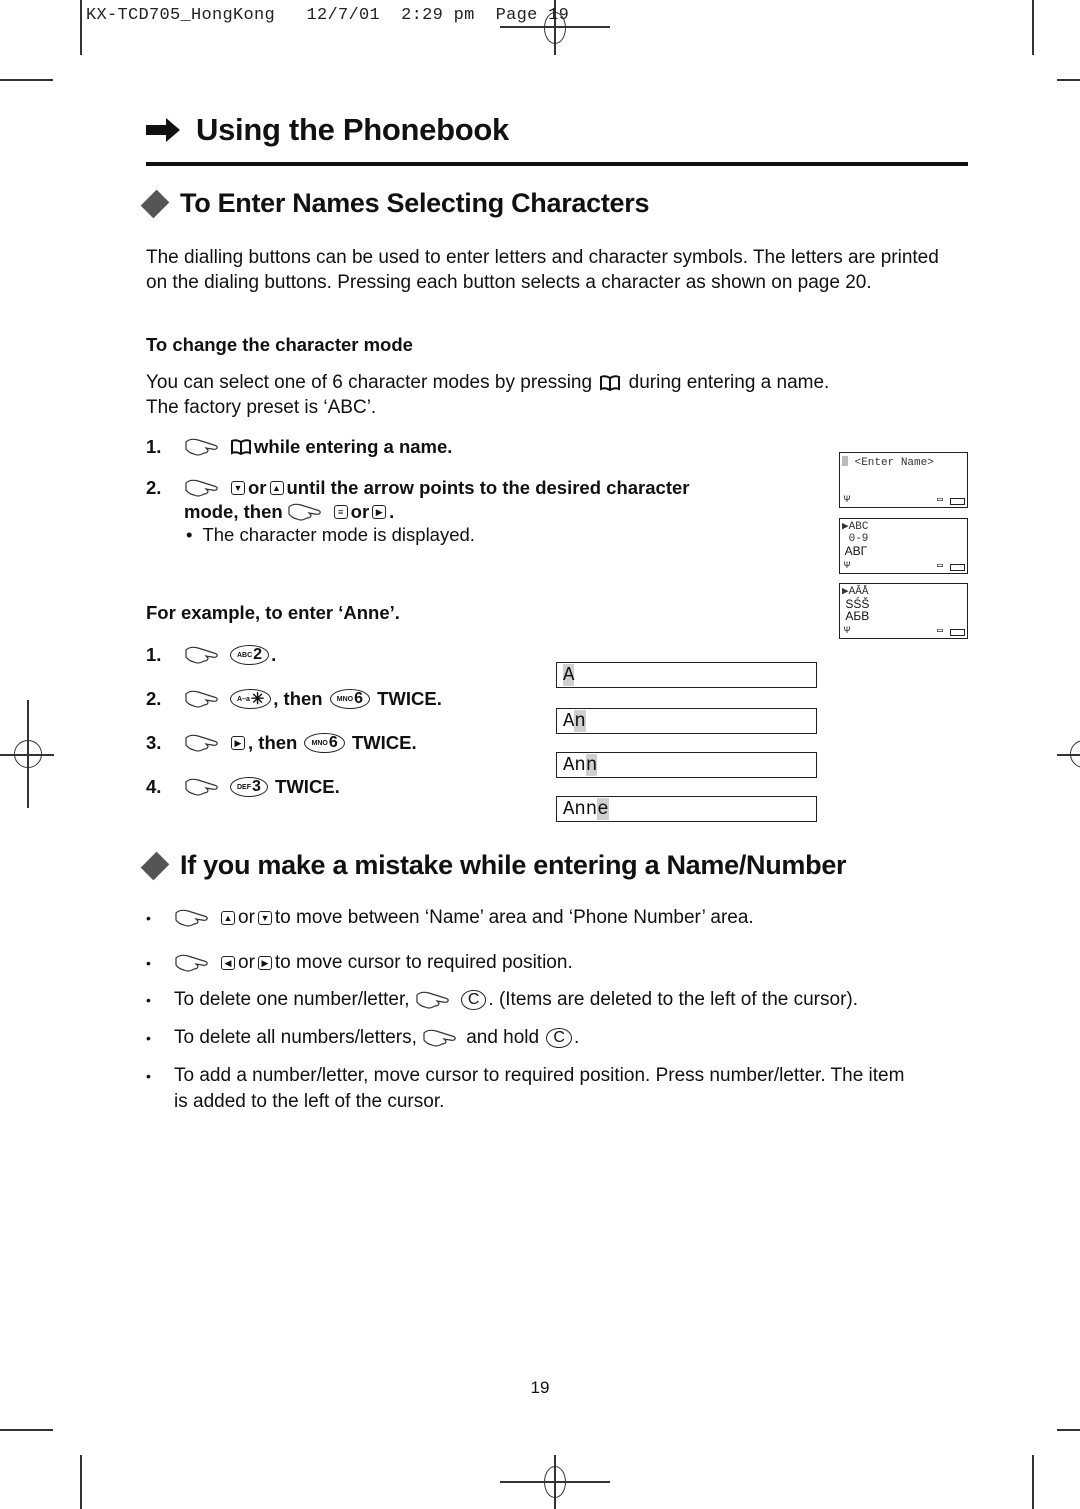  What do you see at coordinates (574, 765) in the screenshot?
I see `typed-text: An` at bounding box center [574, 765].